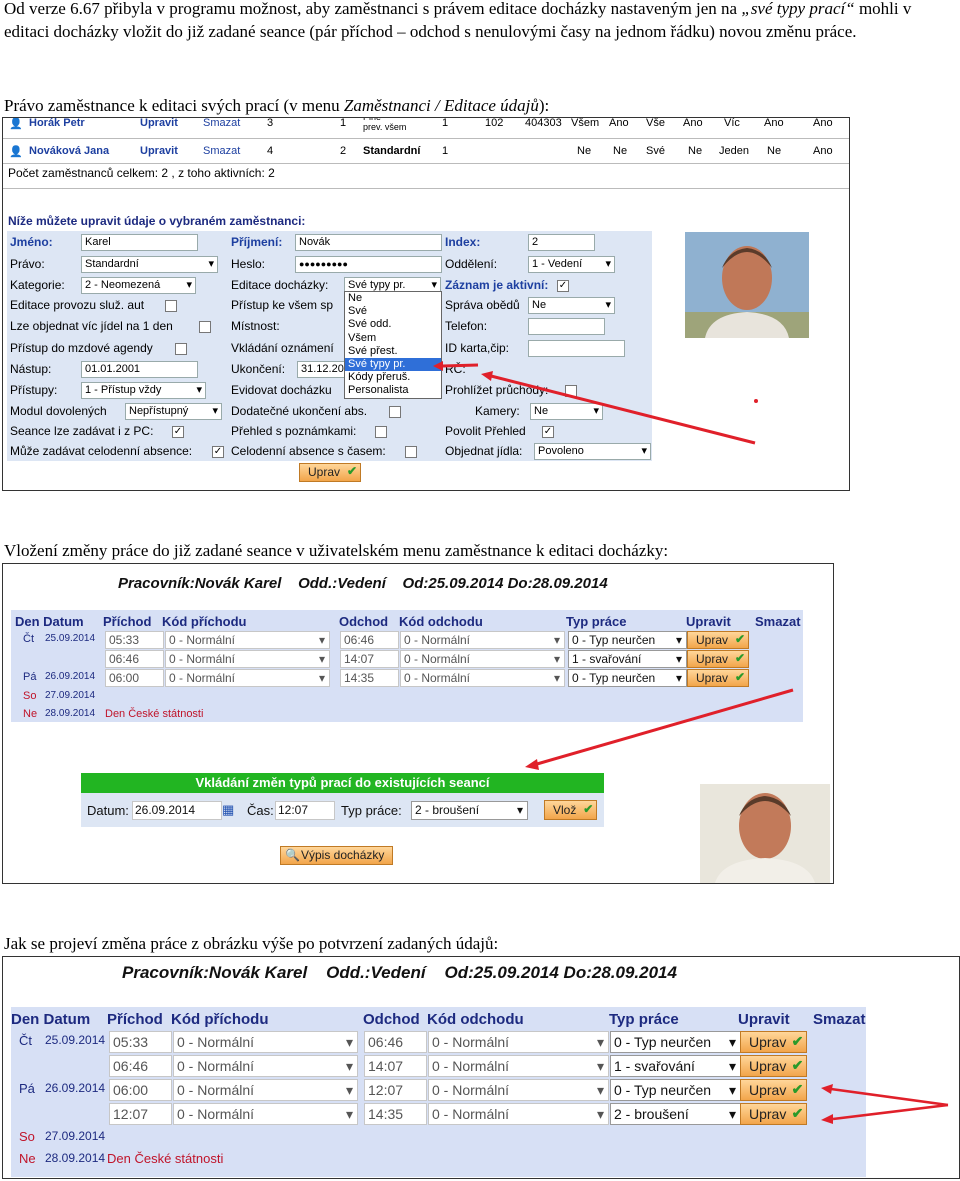 This screenshot has height=1181, width=960. What do you see at coordinates (765, 833) in the screenshot?
I see `employee-photo` at bounding box center [765, 833].